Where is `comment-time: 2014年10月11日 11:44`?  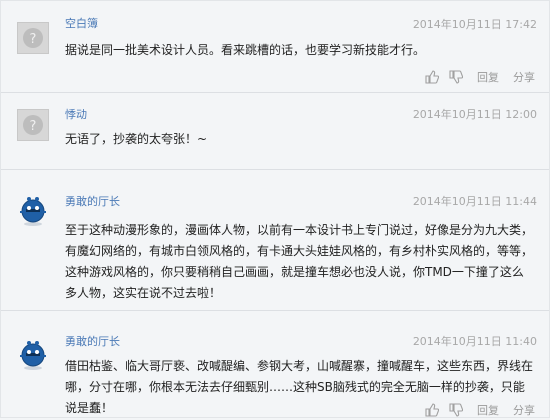
comment-time: 2014年10月11日 11:44 is located at coordinates (474, 201).